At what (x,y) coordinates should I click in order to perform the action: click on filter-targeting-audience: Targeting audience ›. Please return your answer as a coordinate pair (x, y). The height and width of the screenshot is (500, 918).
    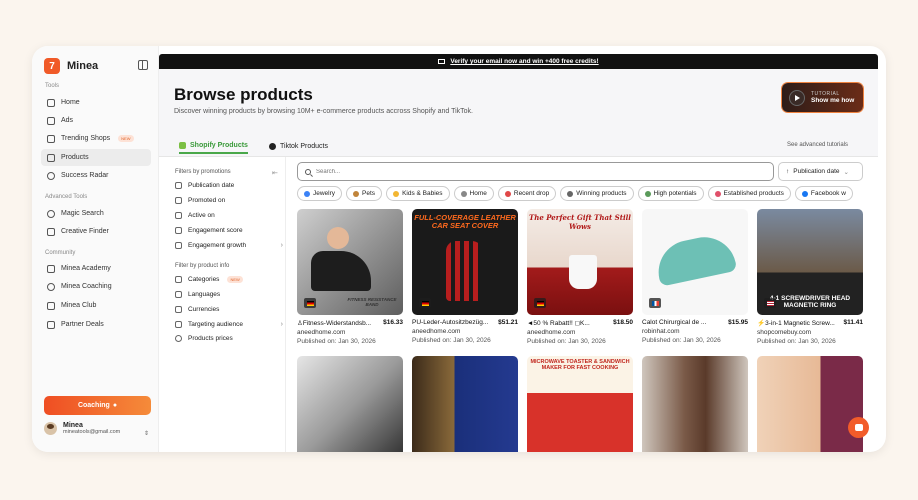
    Looking at the image, I should click on (229, 324).